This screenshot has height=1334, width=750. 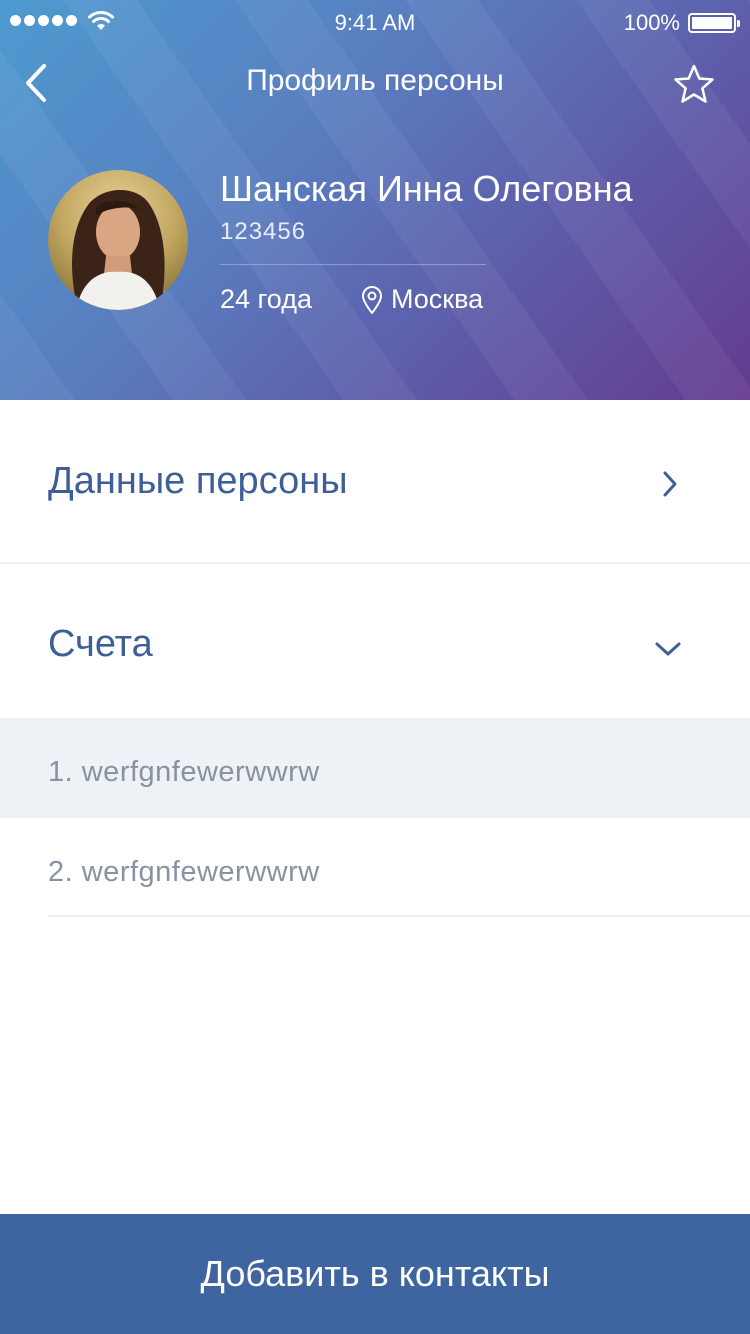 What do you see at coordinates (372, 300) in the screenshot?
I see `map-pin-icon` at bounding box center [372, 300].